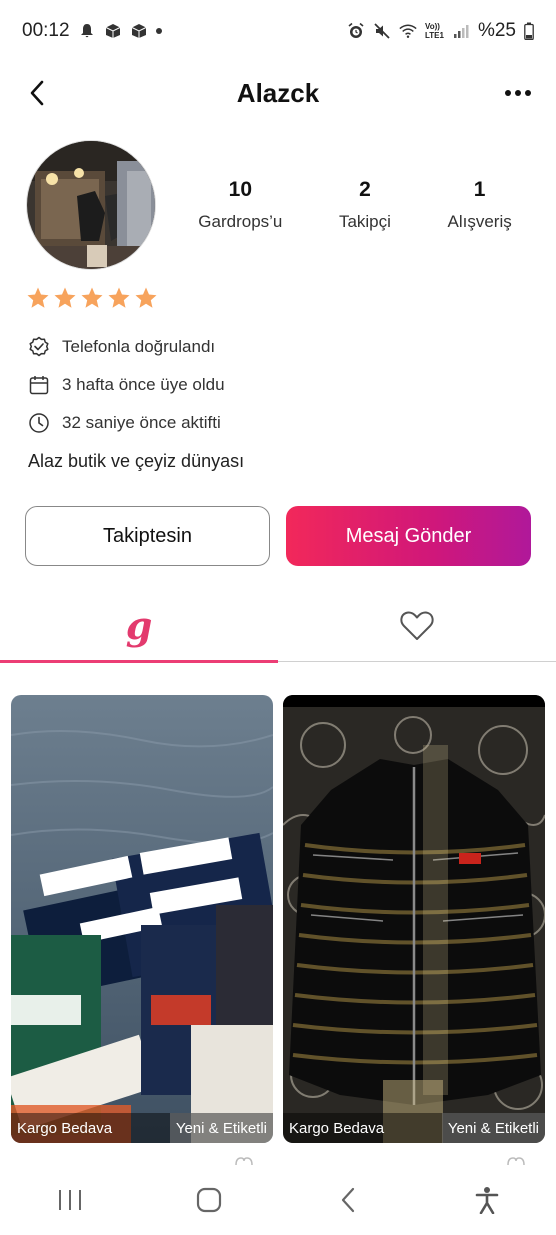 The height and width of the screenshot is (1235, 556). I want to click on rating-stars, so click(92, 298).